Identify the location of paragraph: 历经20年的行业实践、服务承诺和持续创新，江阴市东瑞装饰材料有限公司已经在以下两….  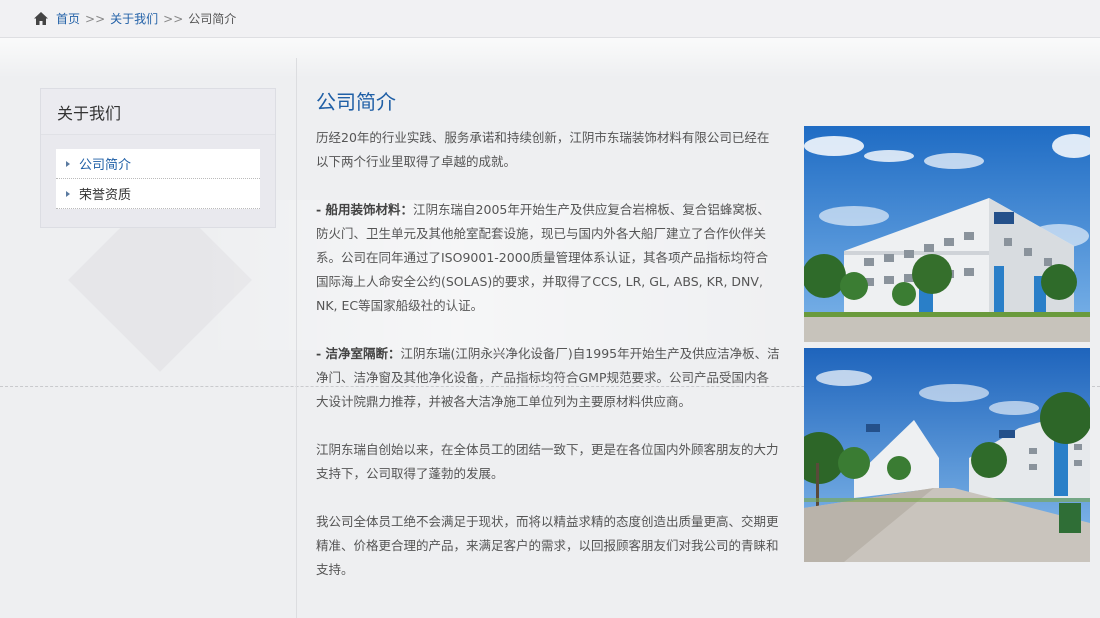
(548, 150).